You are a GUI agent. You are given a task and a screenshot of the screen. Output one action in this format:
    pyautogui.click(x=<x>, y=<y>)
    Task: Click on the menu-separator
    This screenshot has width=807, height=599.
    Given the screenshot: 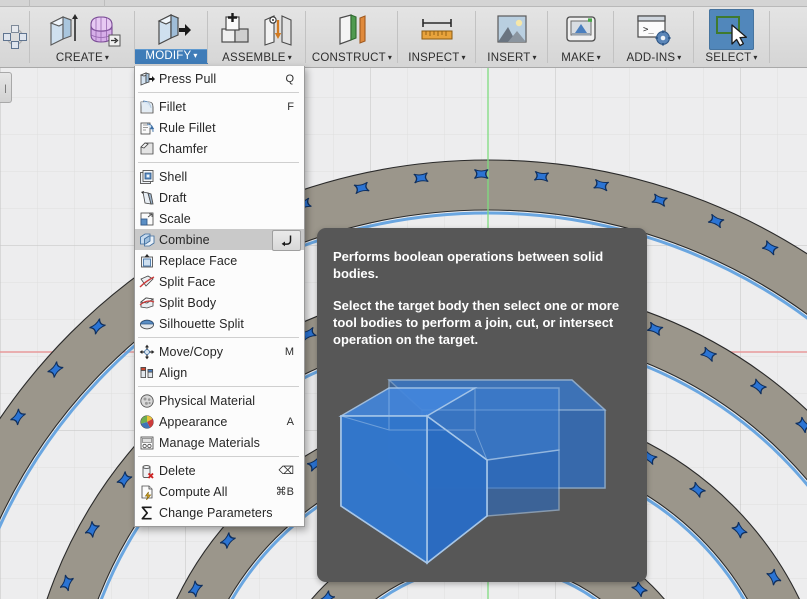 What is the action you would take?
    pyautogui.click(x=218, y=337)
    